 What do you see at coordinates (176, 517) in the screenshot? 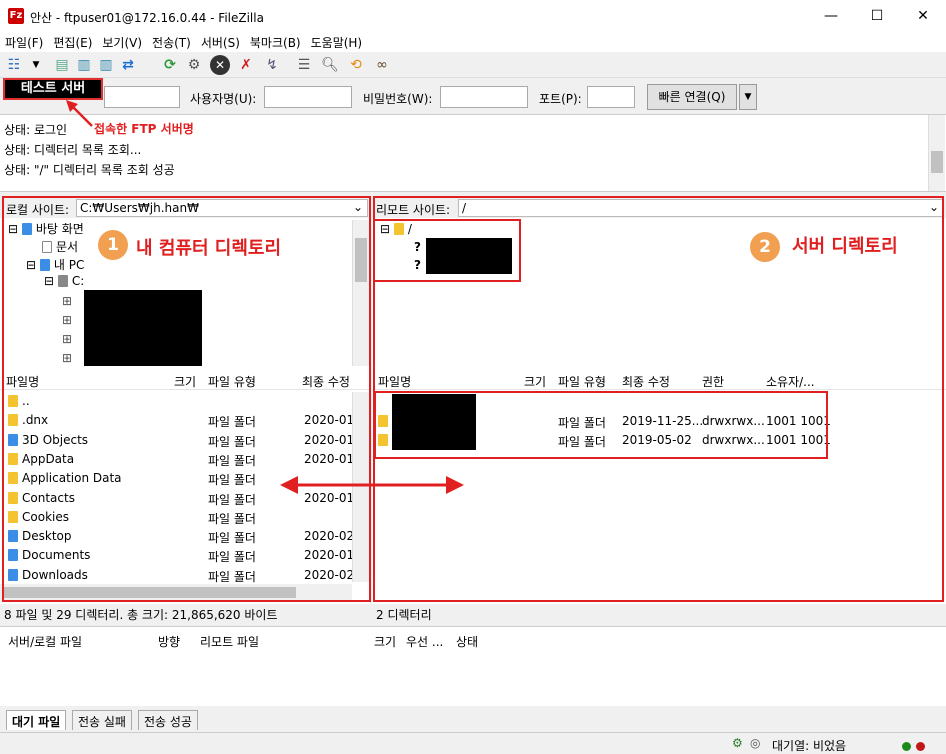
I see `table-row: Cookies 파일 폴더` at bounding box center [176, 517].